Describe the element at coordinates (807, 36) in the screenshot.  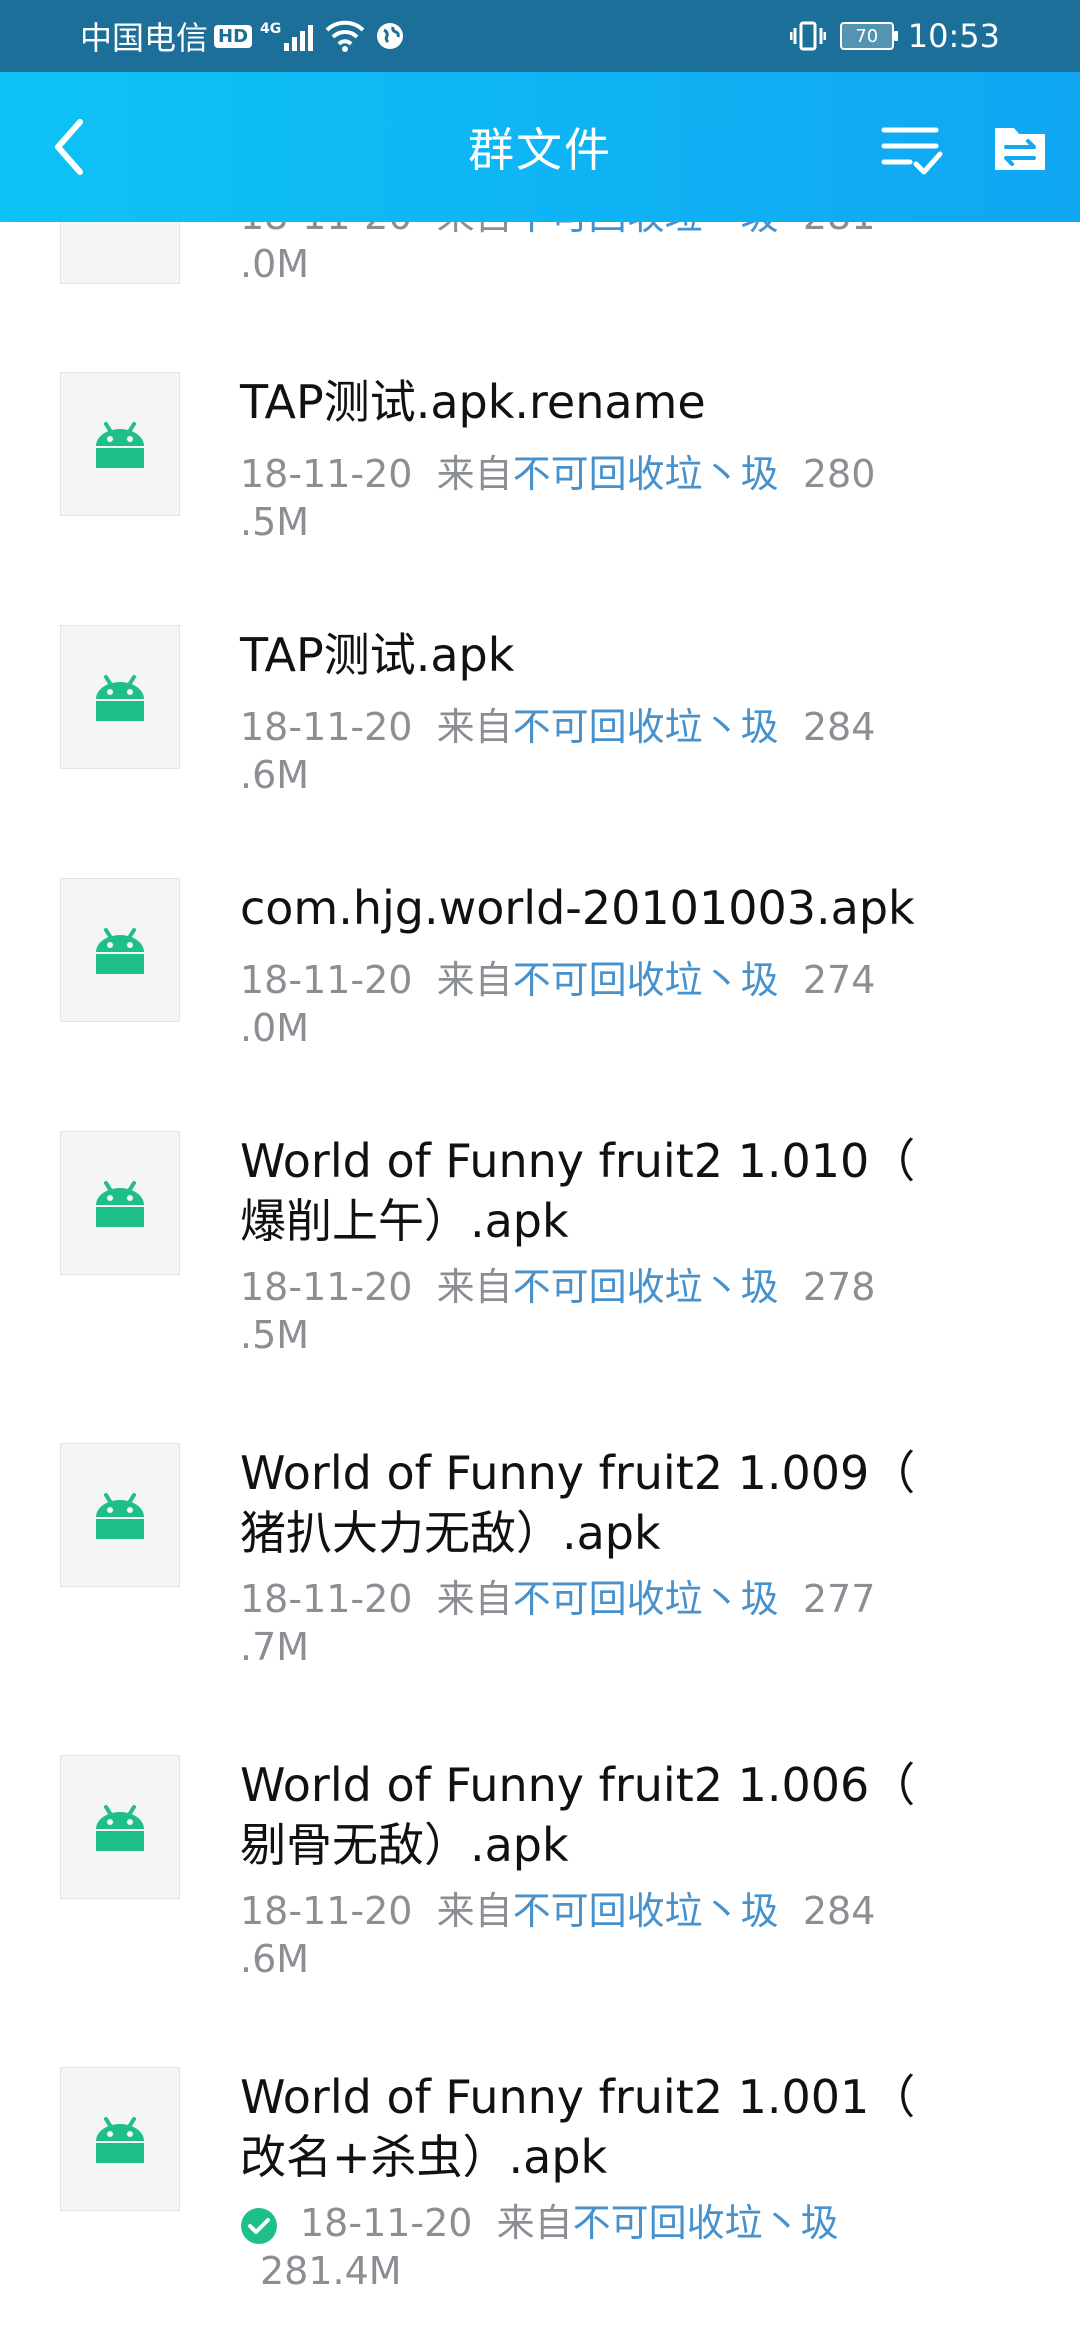
I see `vibrate-icon` at that location.